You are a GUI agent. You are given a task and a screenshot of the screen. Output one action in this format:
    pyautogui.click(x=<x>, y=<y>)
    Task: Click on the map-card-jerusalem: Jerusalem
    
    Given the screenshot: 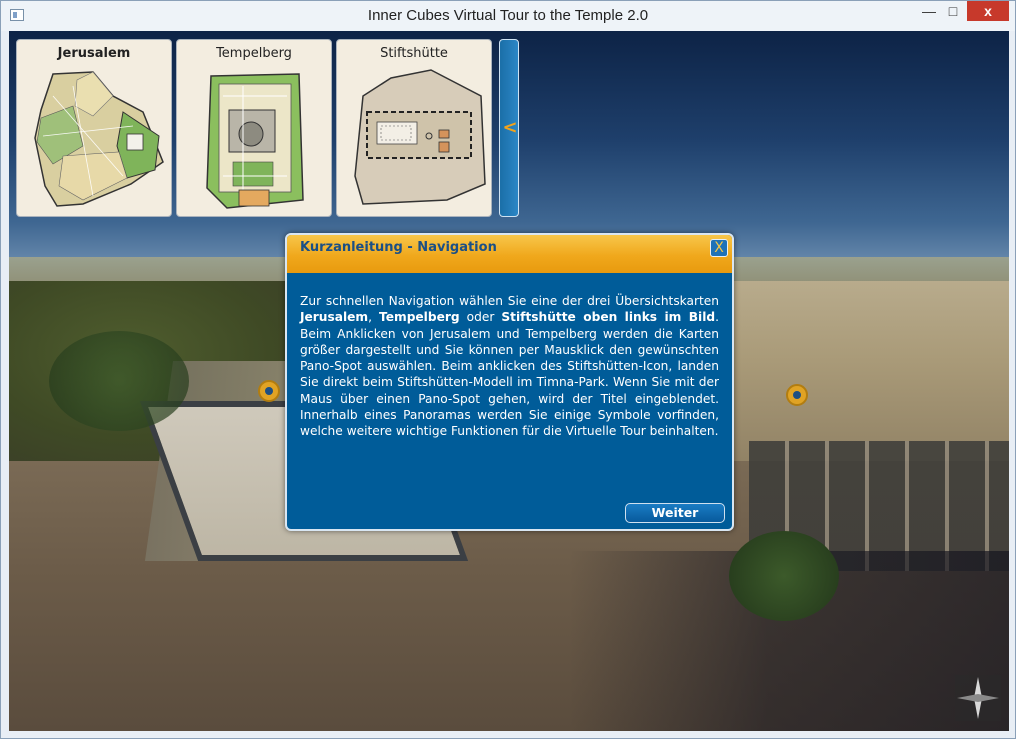 What is the action you would take?
    pyautogui.click(x=94, y=128)
    